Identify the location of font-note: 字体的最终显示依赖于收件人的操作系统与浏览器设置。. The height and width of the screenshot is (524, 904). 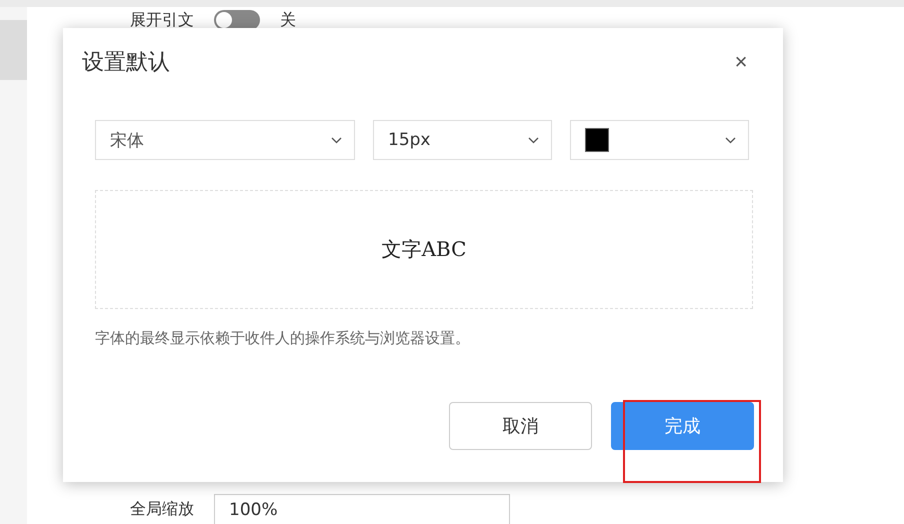
(283, 338).